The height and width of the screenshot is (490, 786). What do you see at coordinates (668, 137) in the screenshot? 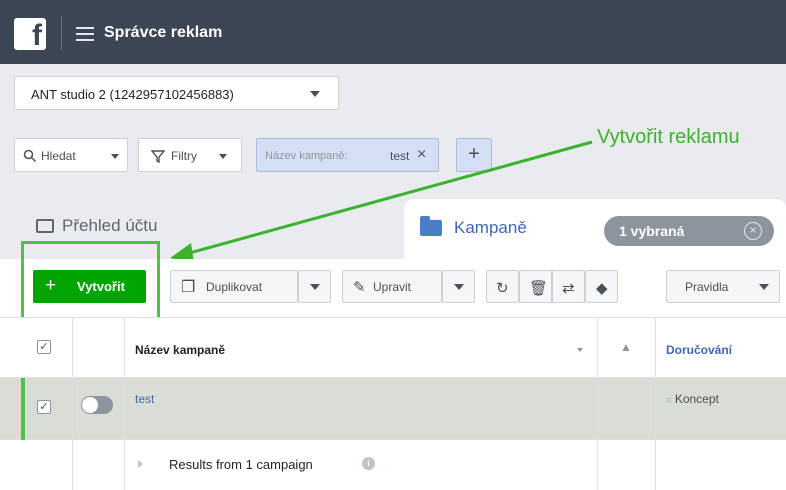
I see `annotation-label: Vytvořit reklamu` at bounding box center [668, 137].